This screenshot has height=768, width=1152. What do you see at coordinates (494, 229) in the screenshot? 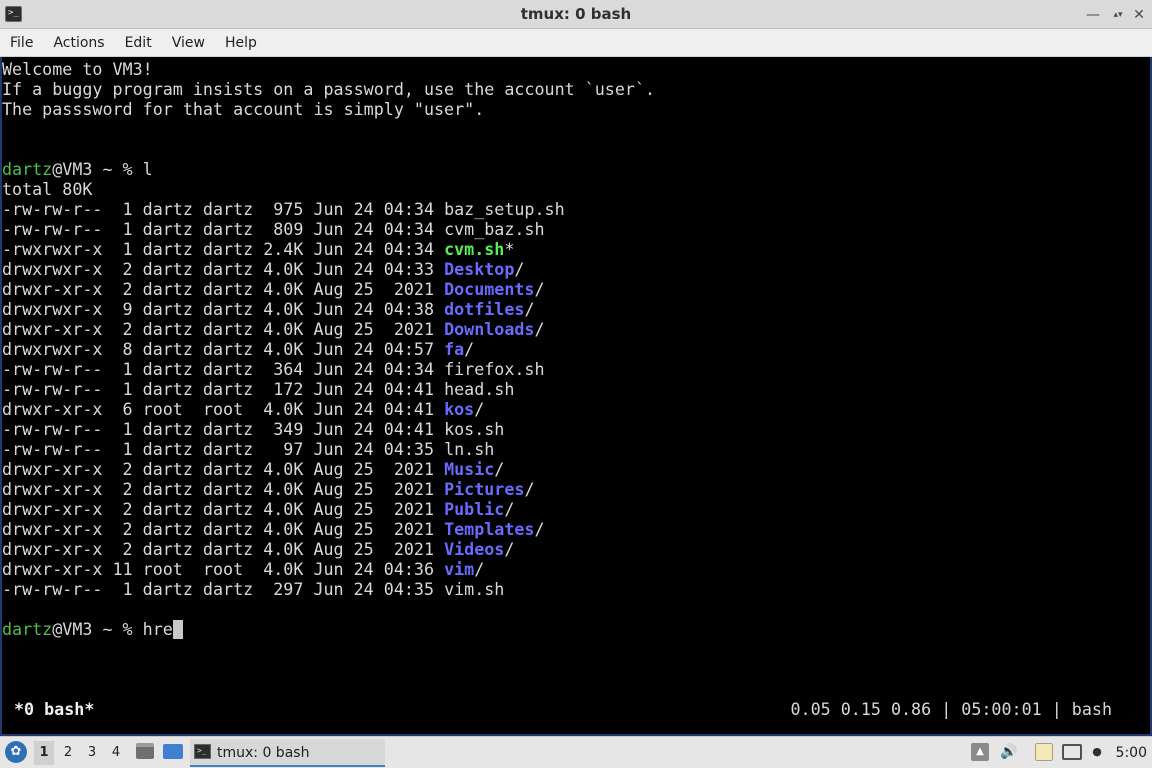
I see `file-name: cvm_baz.sh` at bounding box center [494, 229].